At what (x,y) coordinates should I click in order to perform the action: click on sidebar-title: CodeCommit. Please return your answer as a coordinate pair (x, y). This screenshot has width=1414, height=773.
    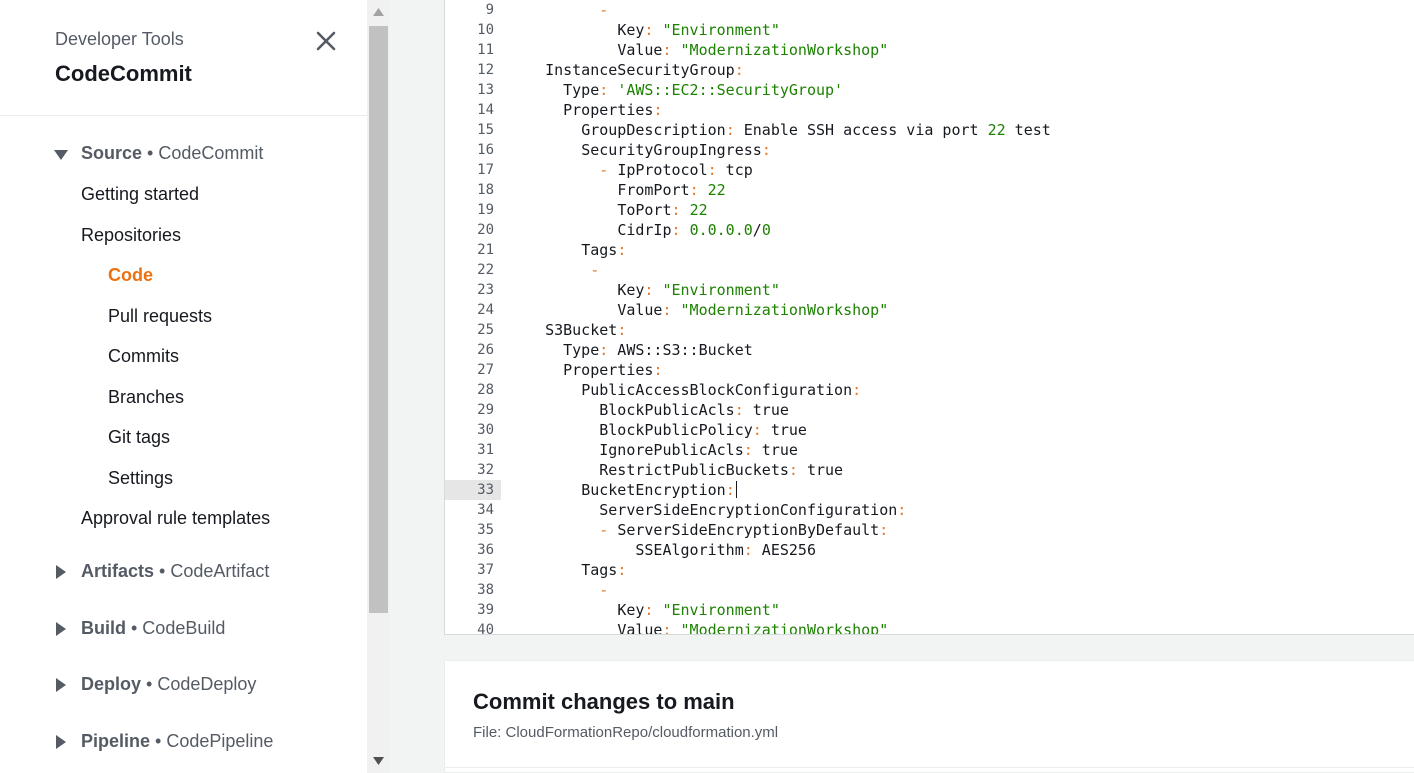
    Looking at the image, I should click on (123, 74).